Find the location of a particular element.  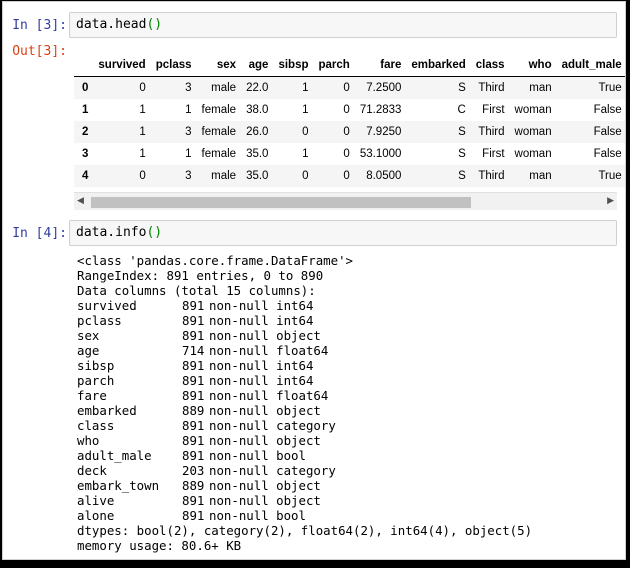

scroll-right-icon: ▶ is located at coordinates (610, 201).